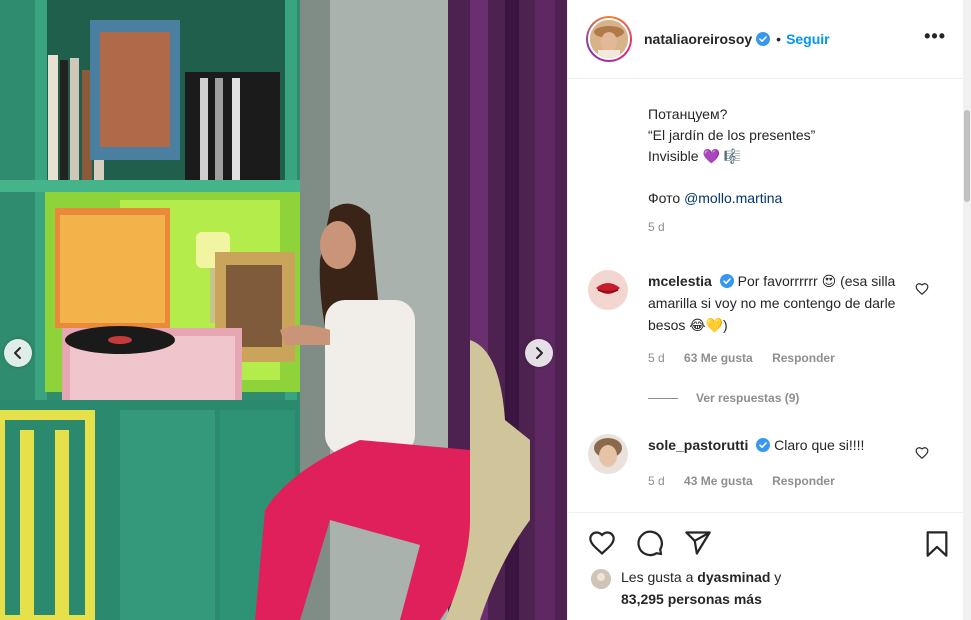  Describe the element at coordinates (766, 542) in the screenshot. I see `post-action-bar` at that location.